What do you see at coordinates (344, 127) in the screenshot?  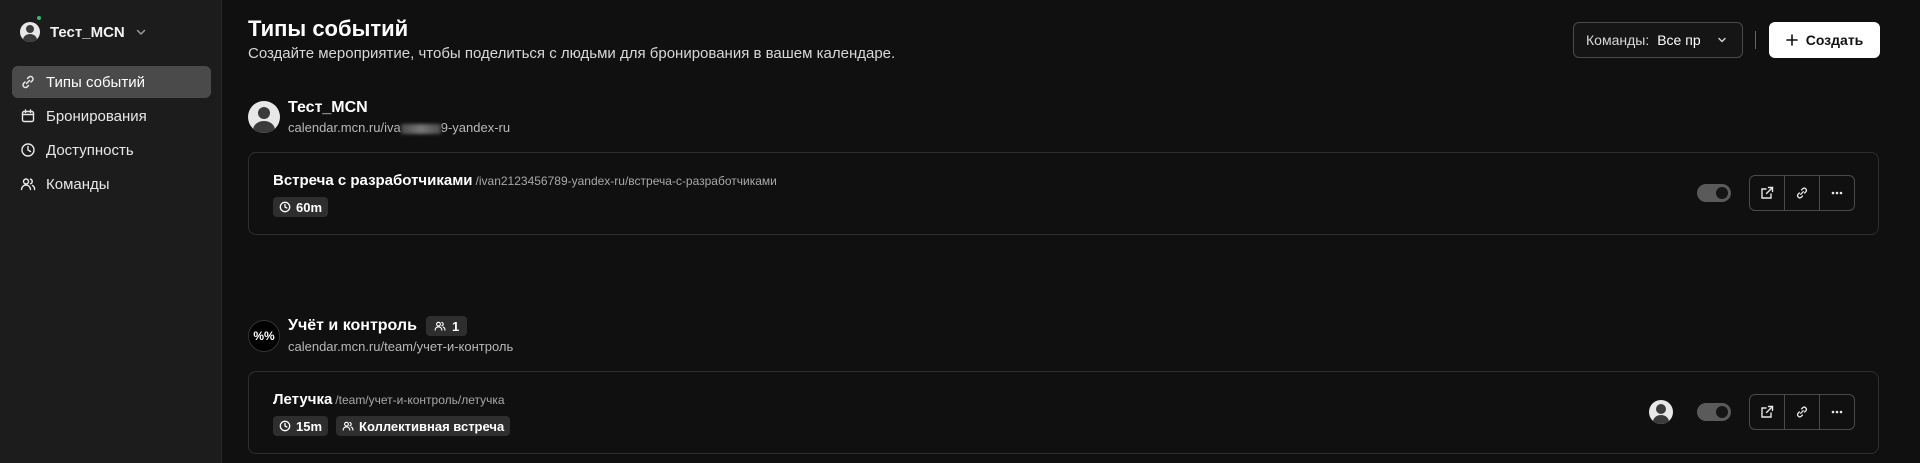 I see `group-link-prefix: calendar.mcn.ru/iva` at bounding box center [344, 127].